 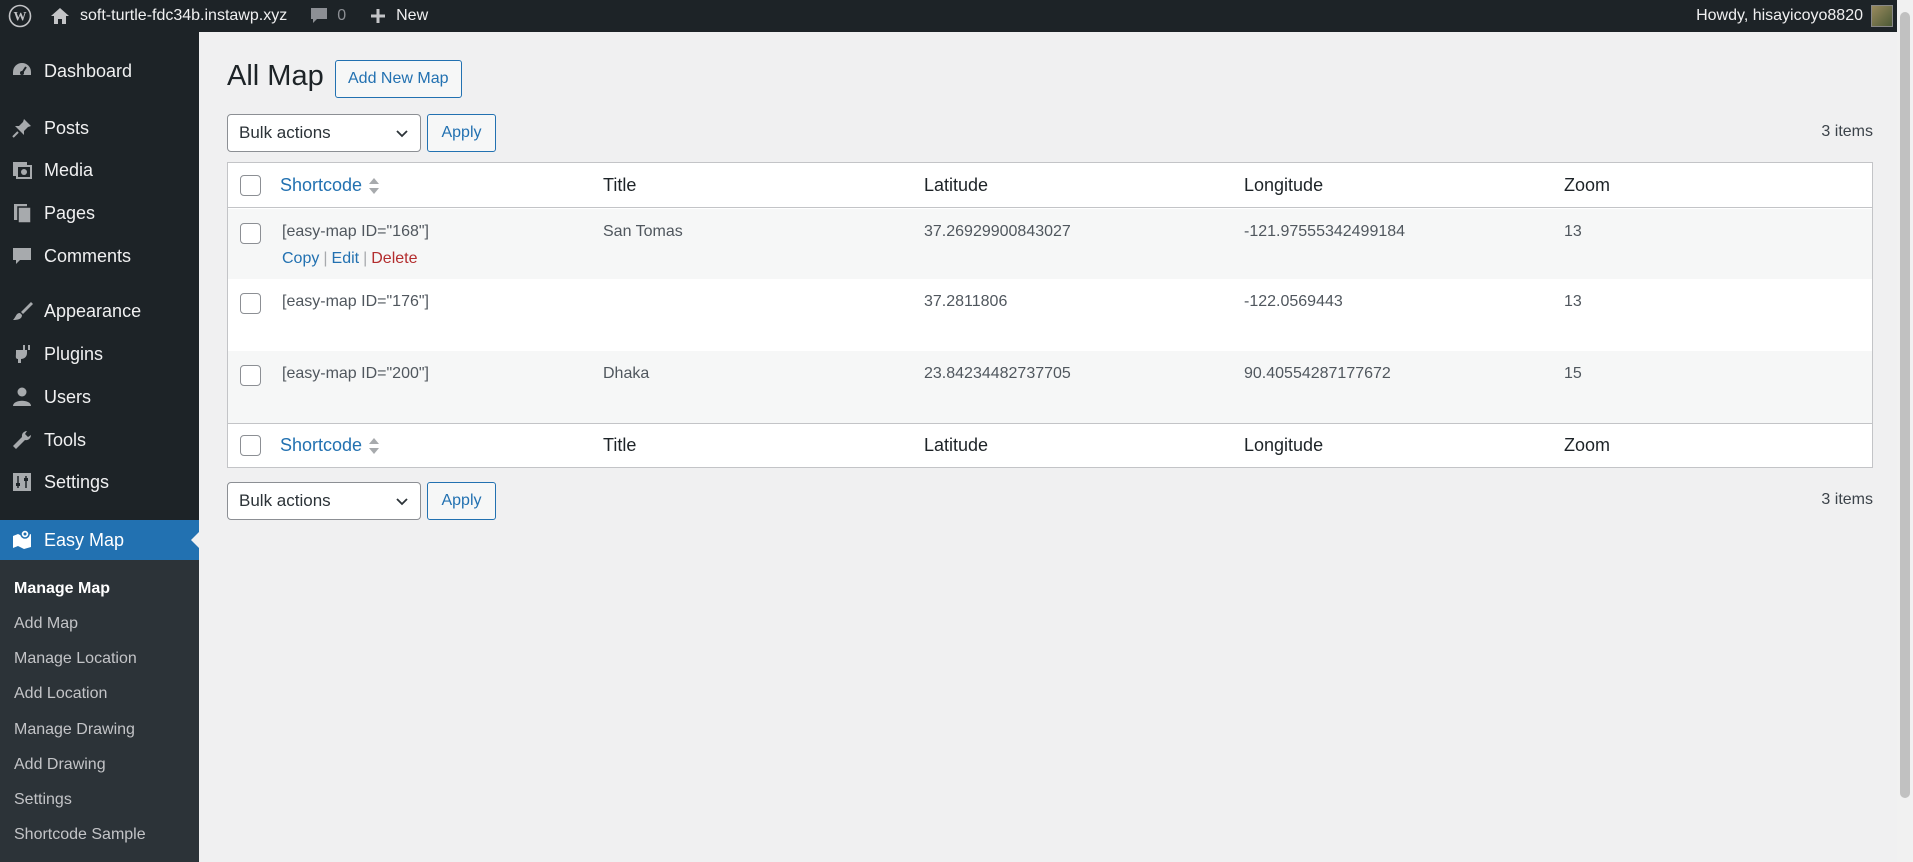 I want to click on sidebar-item-label: Comments, so click(x=88, y=255).